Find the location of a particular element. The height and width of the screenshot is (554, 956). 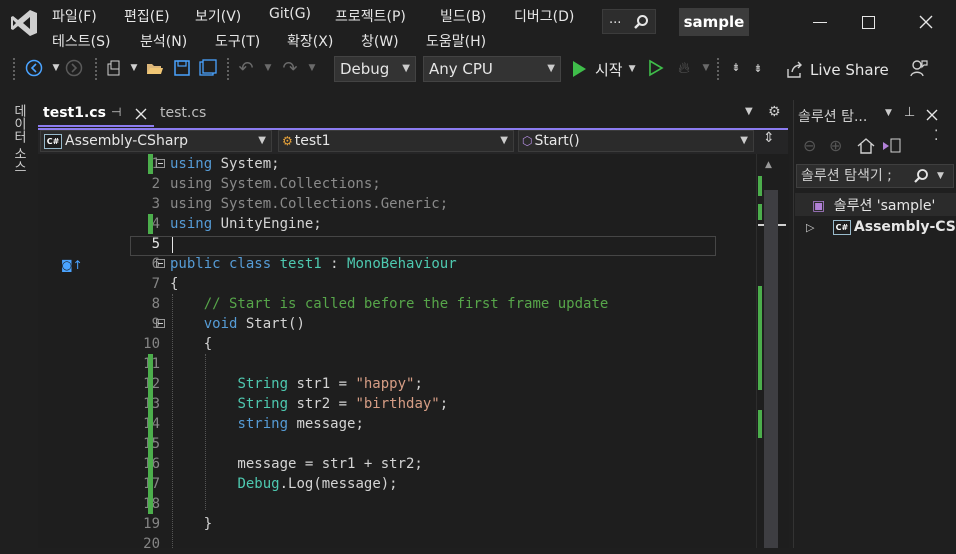

data-sources-tab: 데이터 소스 is located at coordinates (18, 144).